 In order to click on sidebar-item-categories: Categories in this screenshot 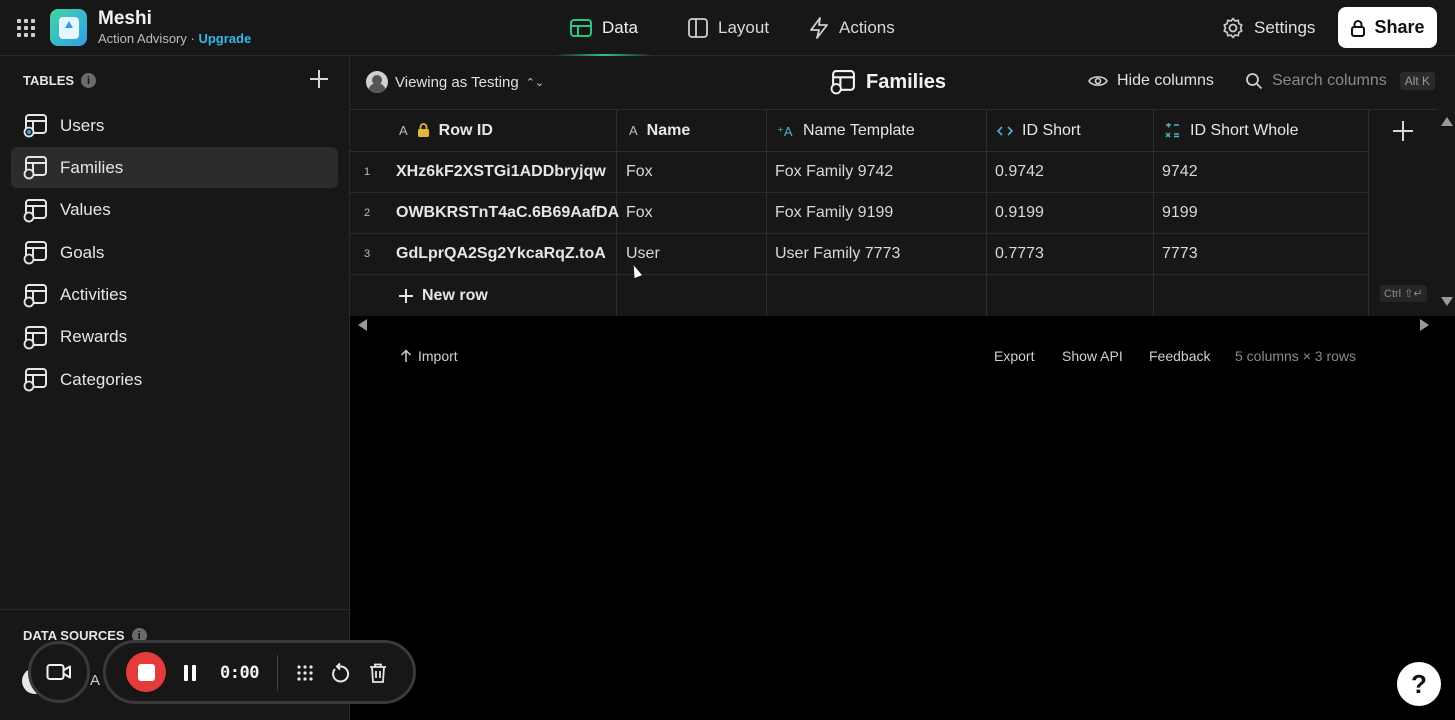, I will do `click(174, 379)`.